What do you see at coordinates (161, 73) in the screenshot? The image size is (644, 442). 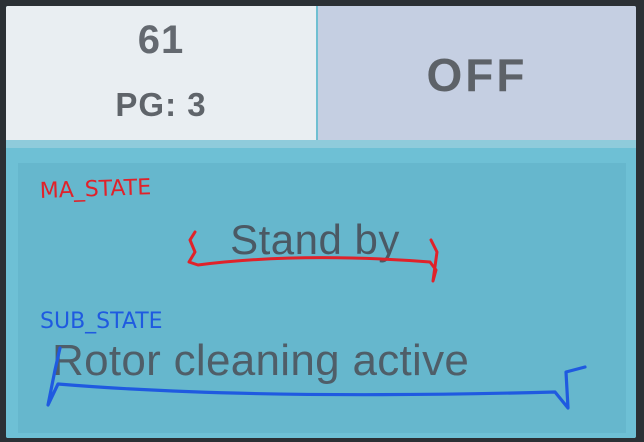 I see `counter-page-cell: 61 PG: 3` at bounding box center [161, 73].